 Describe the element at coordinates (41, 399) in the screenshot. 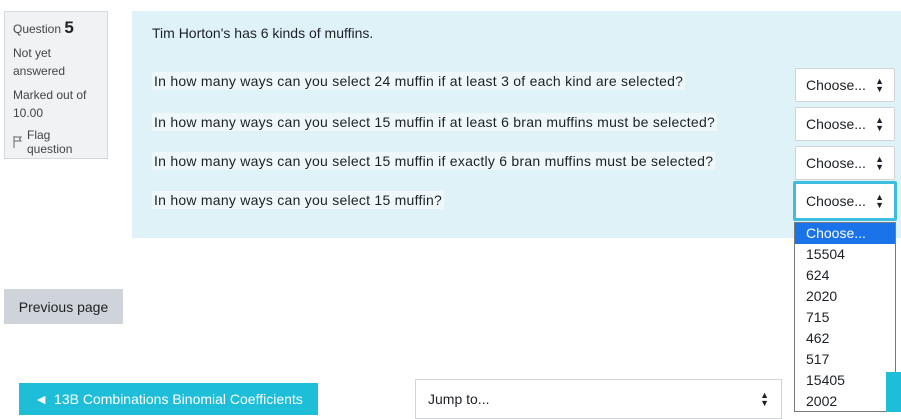

I see `arrow-left-icon: ◄` at that location.